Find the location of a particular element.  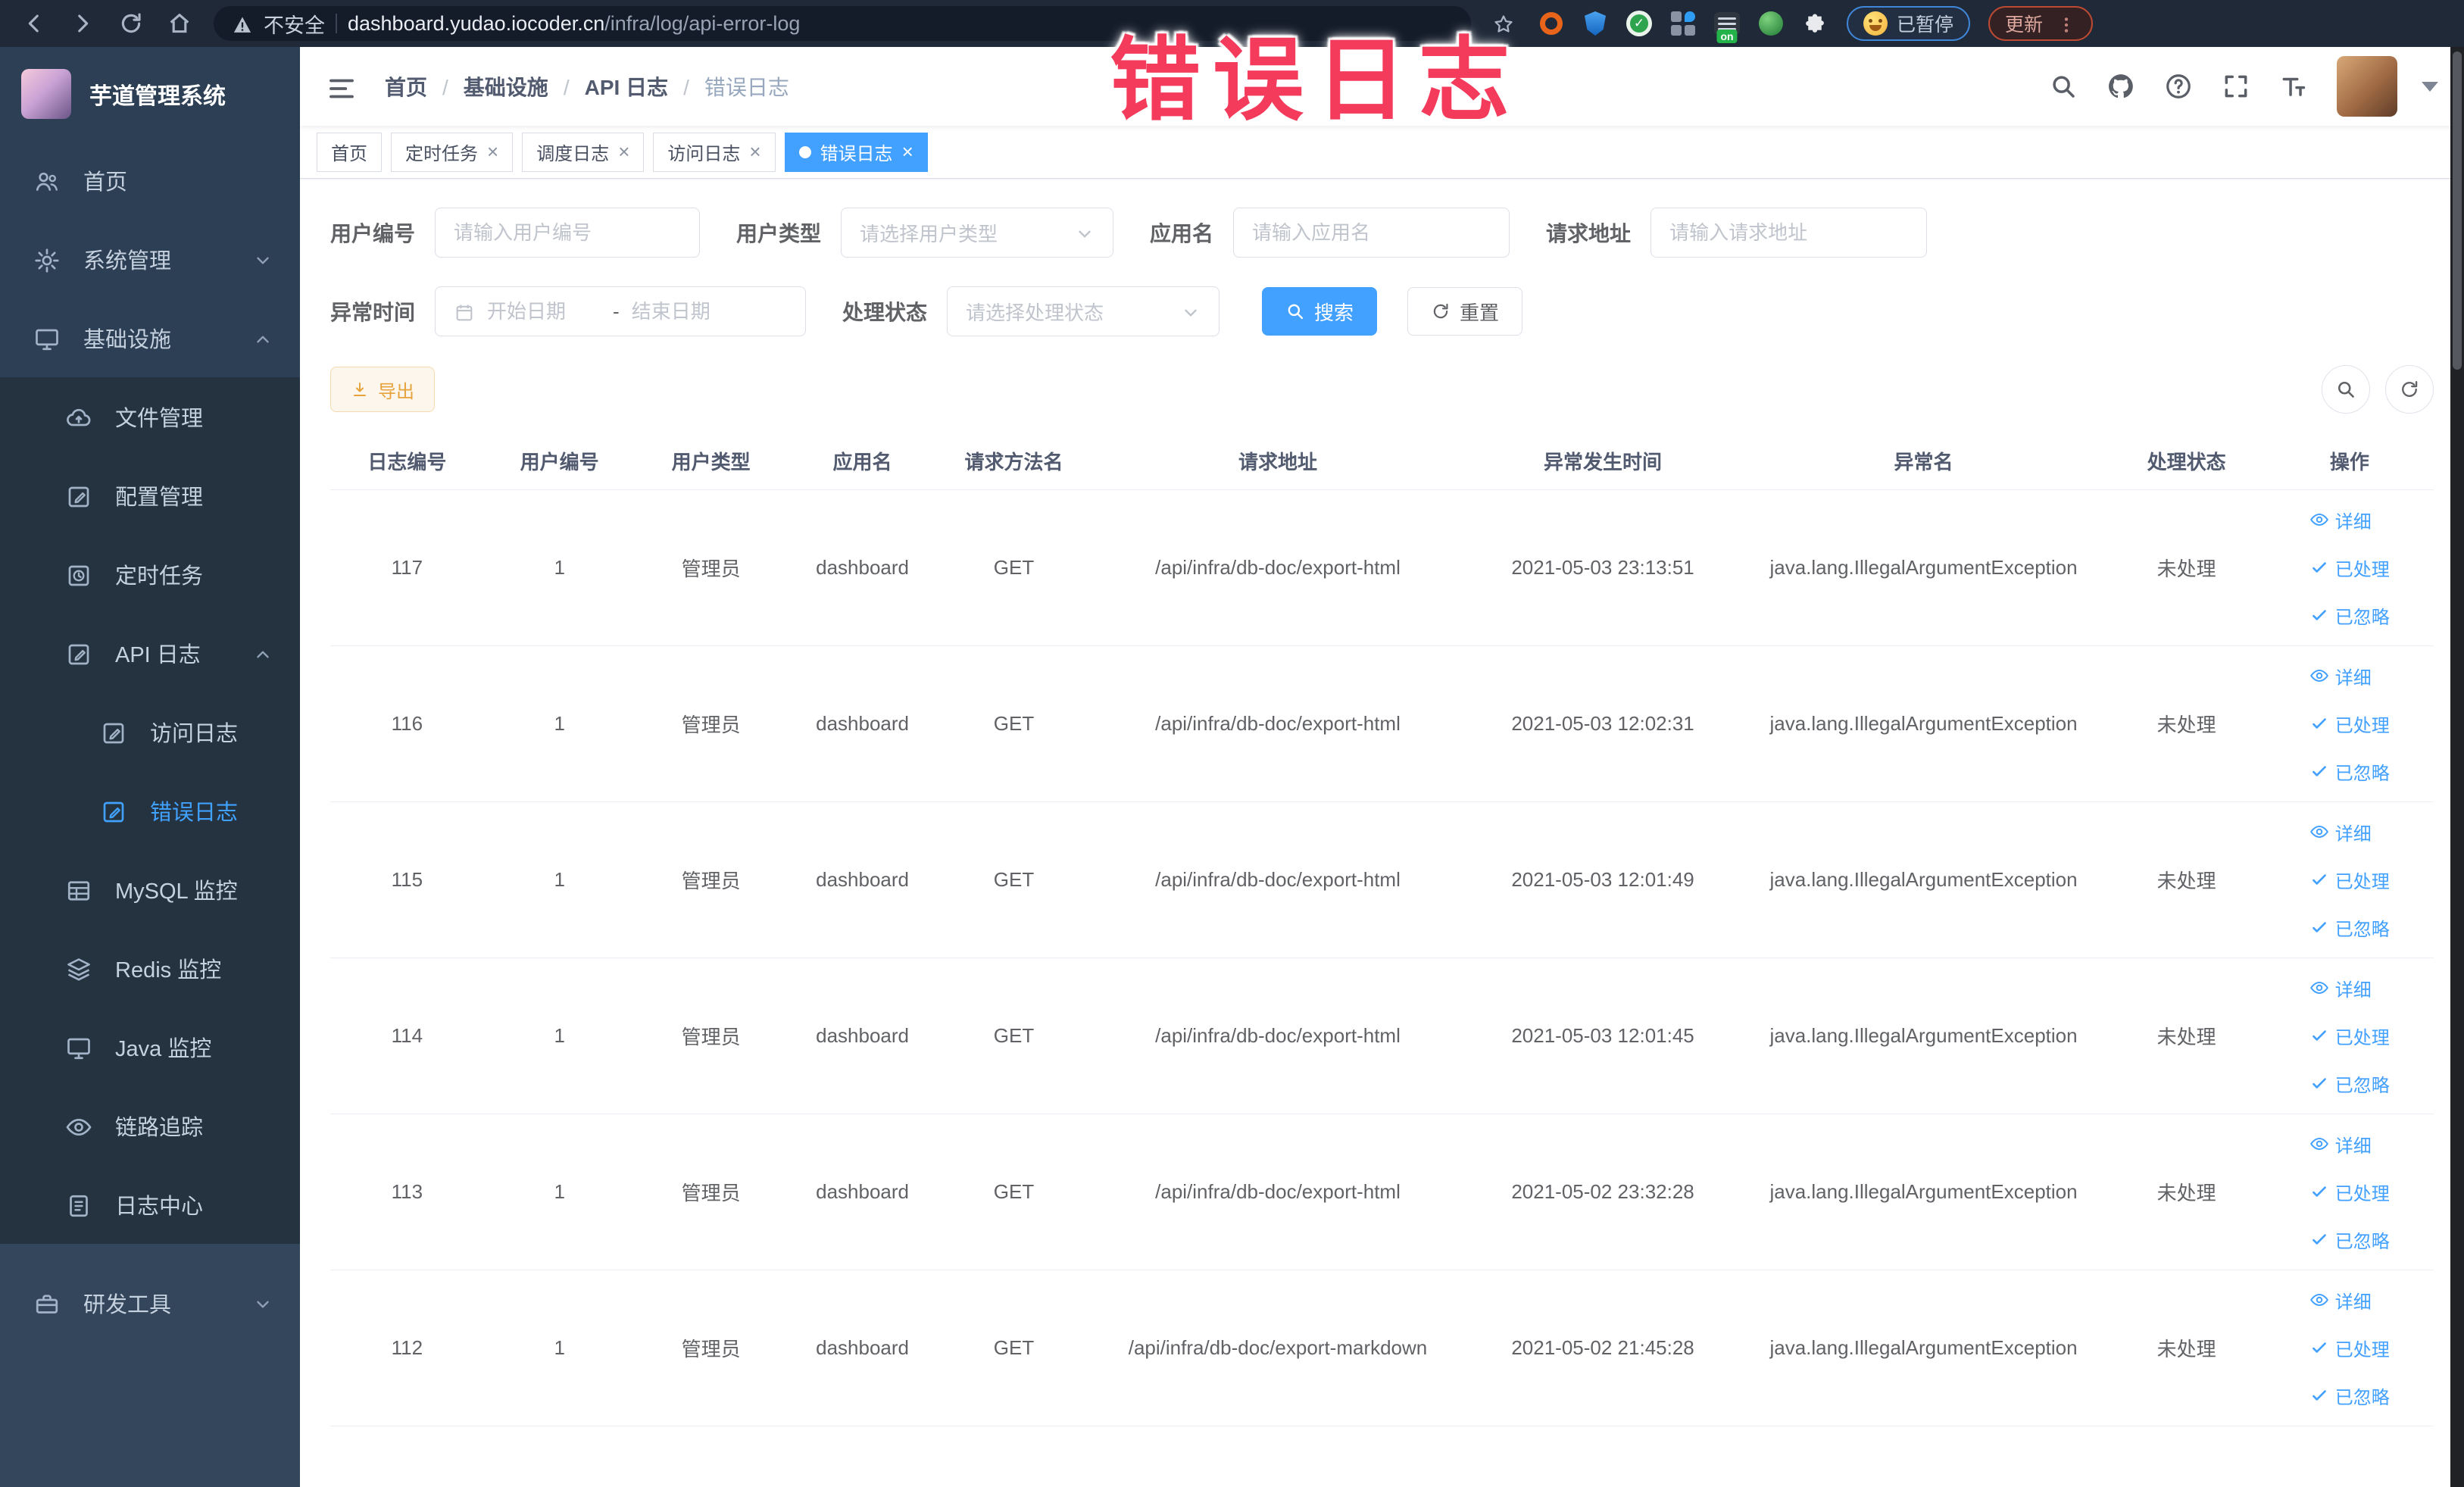

browser-forward-button is located at coordinates (82, 23).